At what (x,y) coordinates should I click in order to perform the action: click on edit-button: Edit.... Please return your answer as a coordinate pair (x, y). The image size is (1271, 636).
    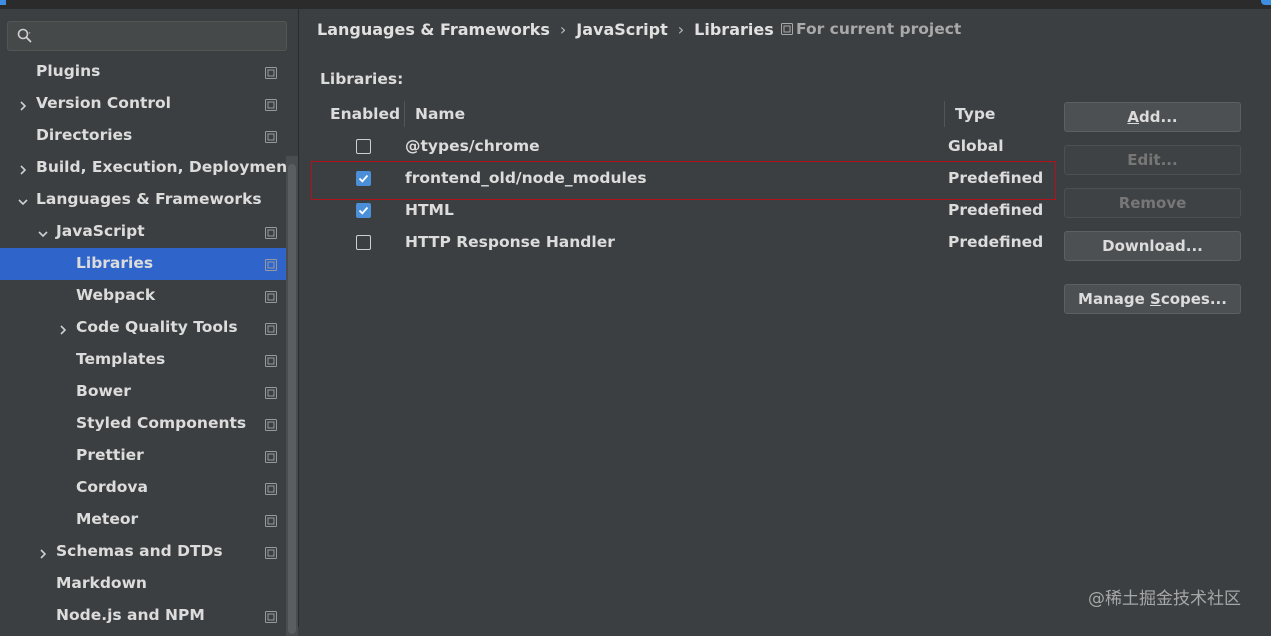
    Looking at the image, I should click on (1152, 160).